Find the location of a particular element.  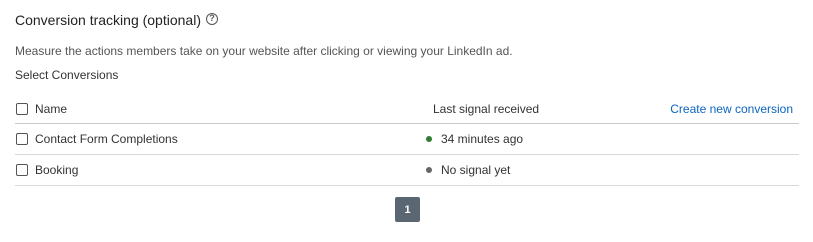

column-header-name: Name is located at coordinates (51, 108).